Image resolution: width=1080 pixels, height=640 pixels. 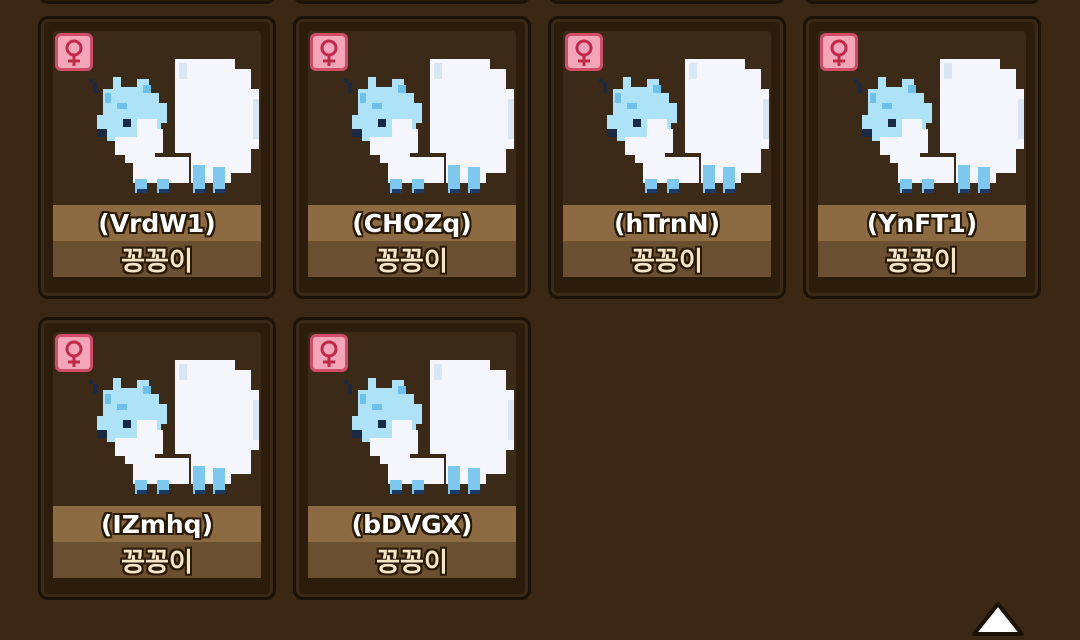 I want to click on pet-code-bar: (YnFT1), so click(x=922, y=223).